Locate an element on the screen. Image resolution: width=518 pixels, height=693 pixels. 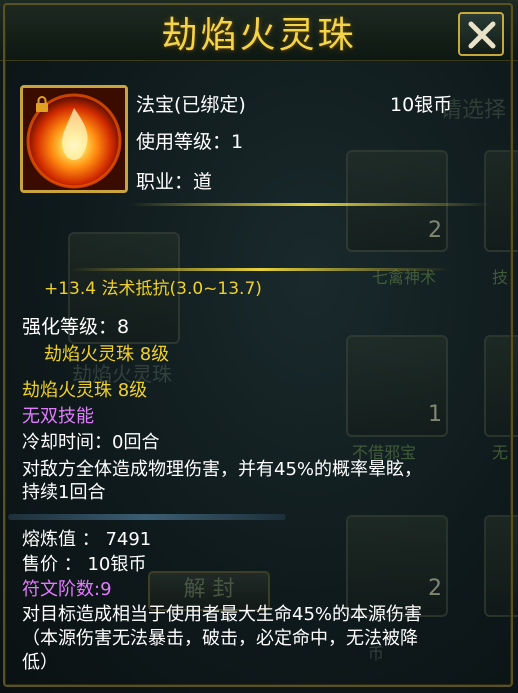
rune-level: 符文阶数:9 is located at coordinates (67, 589).